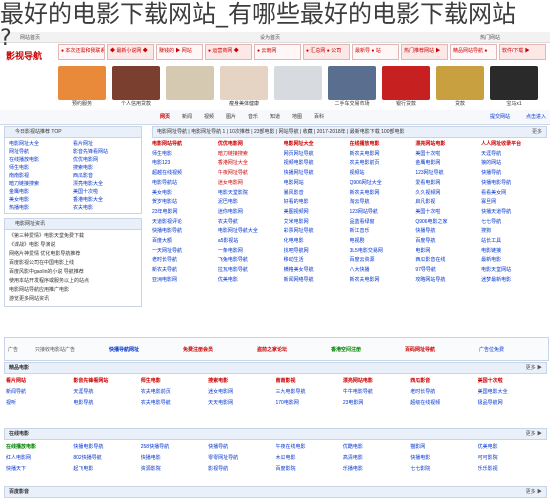 The image size is (550, 500). Describe the element at coordinates (39, 469) in the screenshot. I see `category-link: 快播天下` at that location.